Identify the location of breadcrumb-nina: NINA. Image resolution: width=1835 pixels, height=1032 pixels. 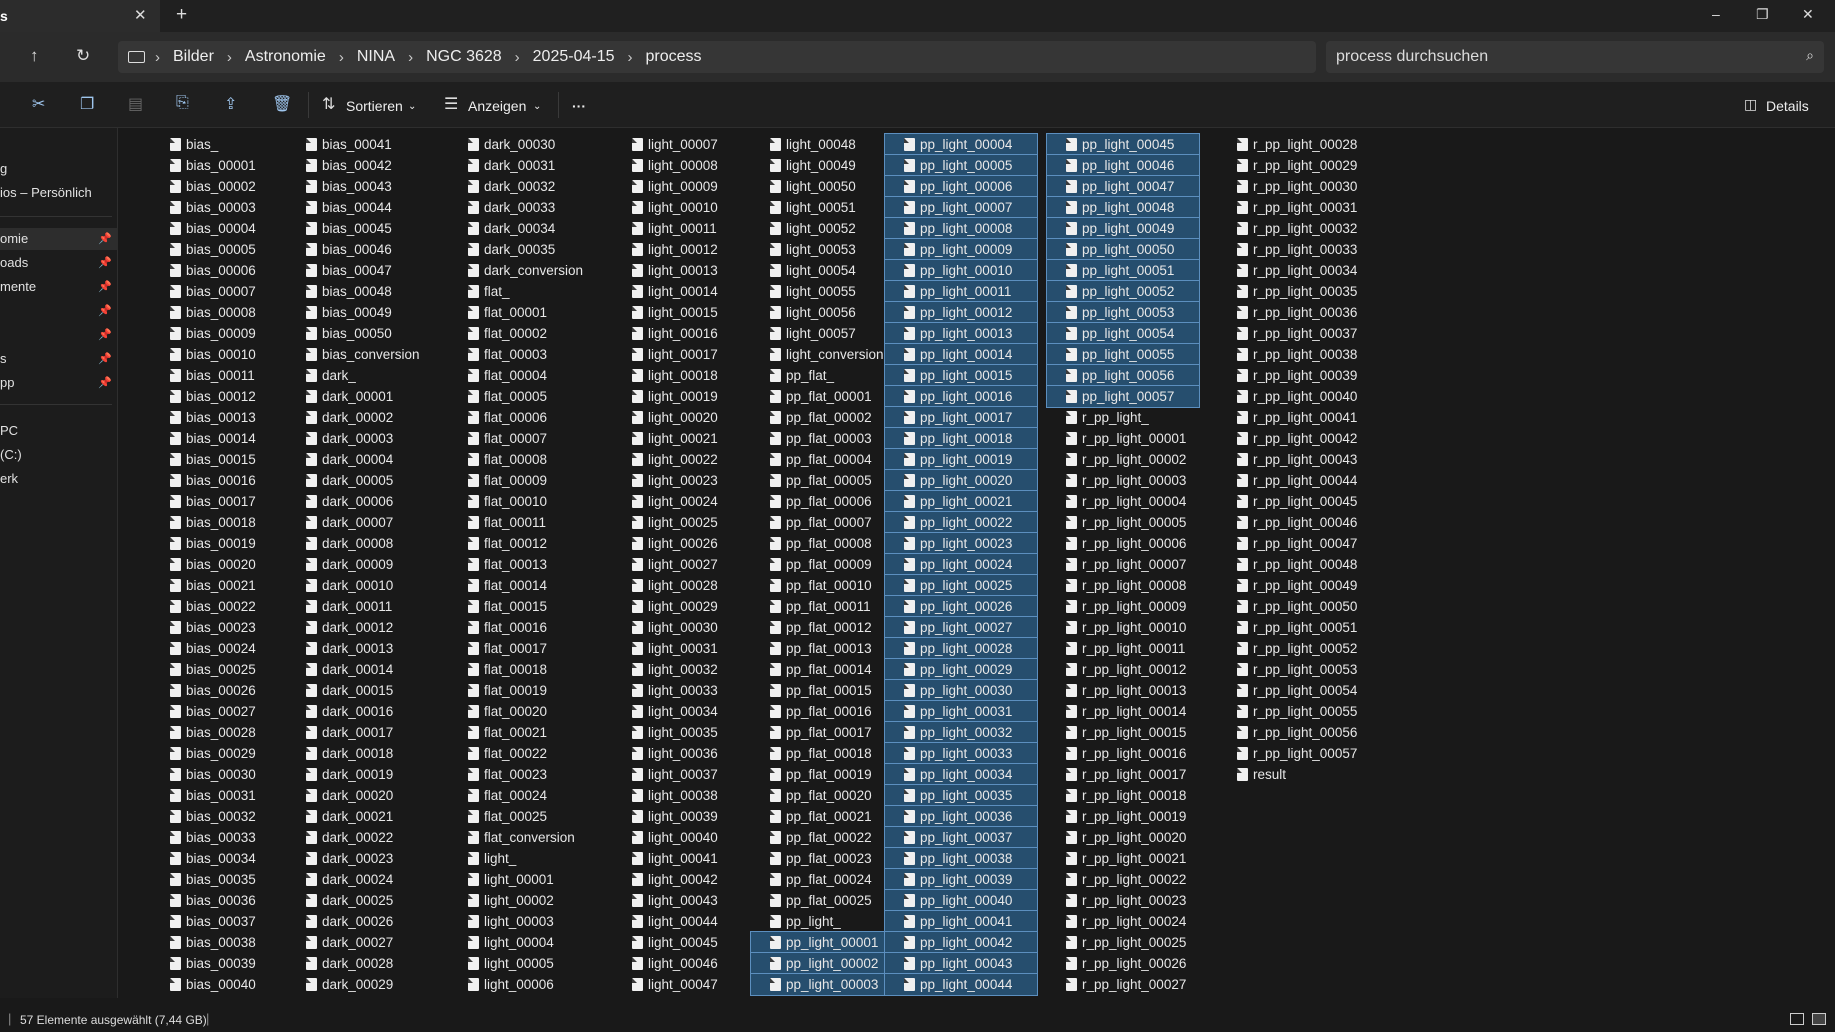
(376, 57).